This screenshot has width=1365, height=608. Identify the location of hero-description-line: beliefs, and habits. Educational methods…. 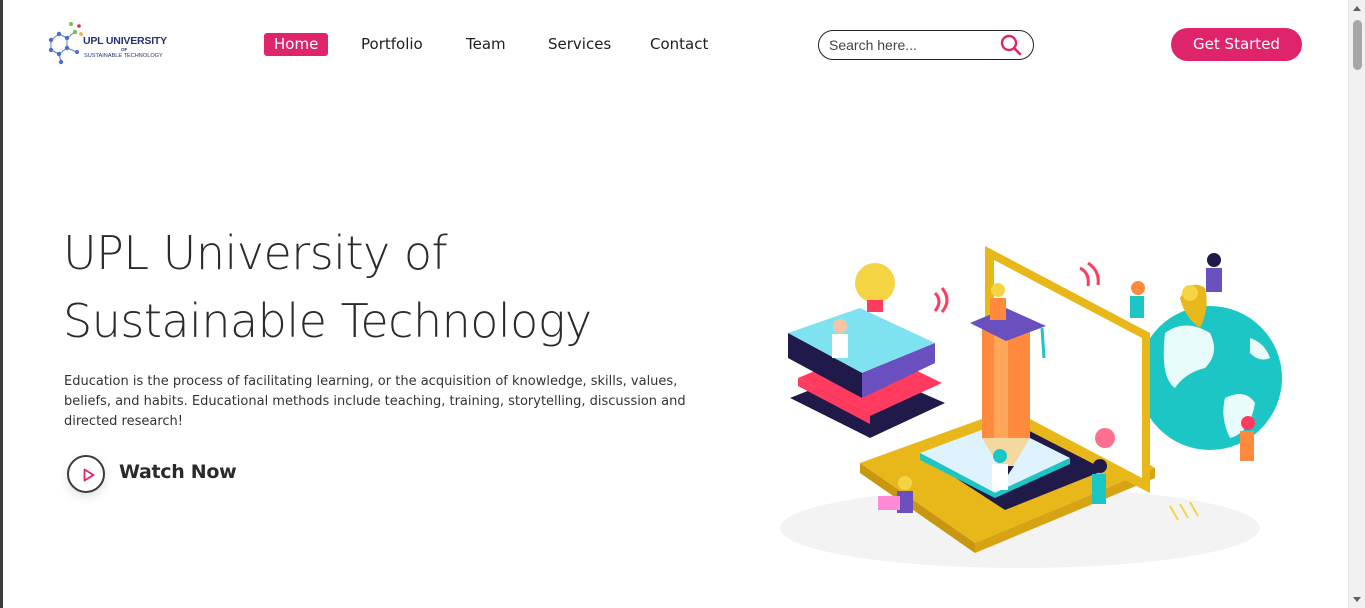
(375, 401).